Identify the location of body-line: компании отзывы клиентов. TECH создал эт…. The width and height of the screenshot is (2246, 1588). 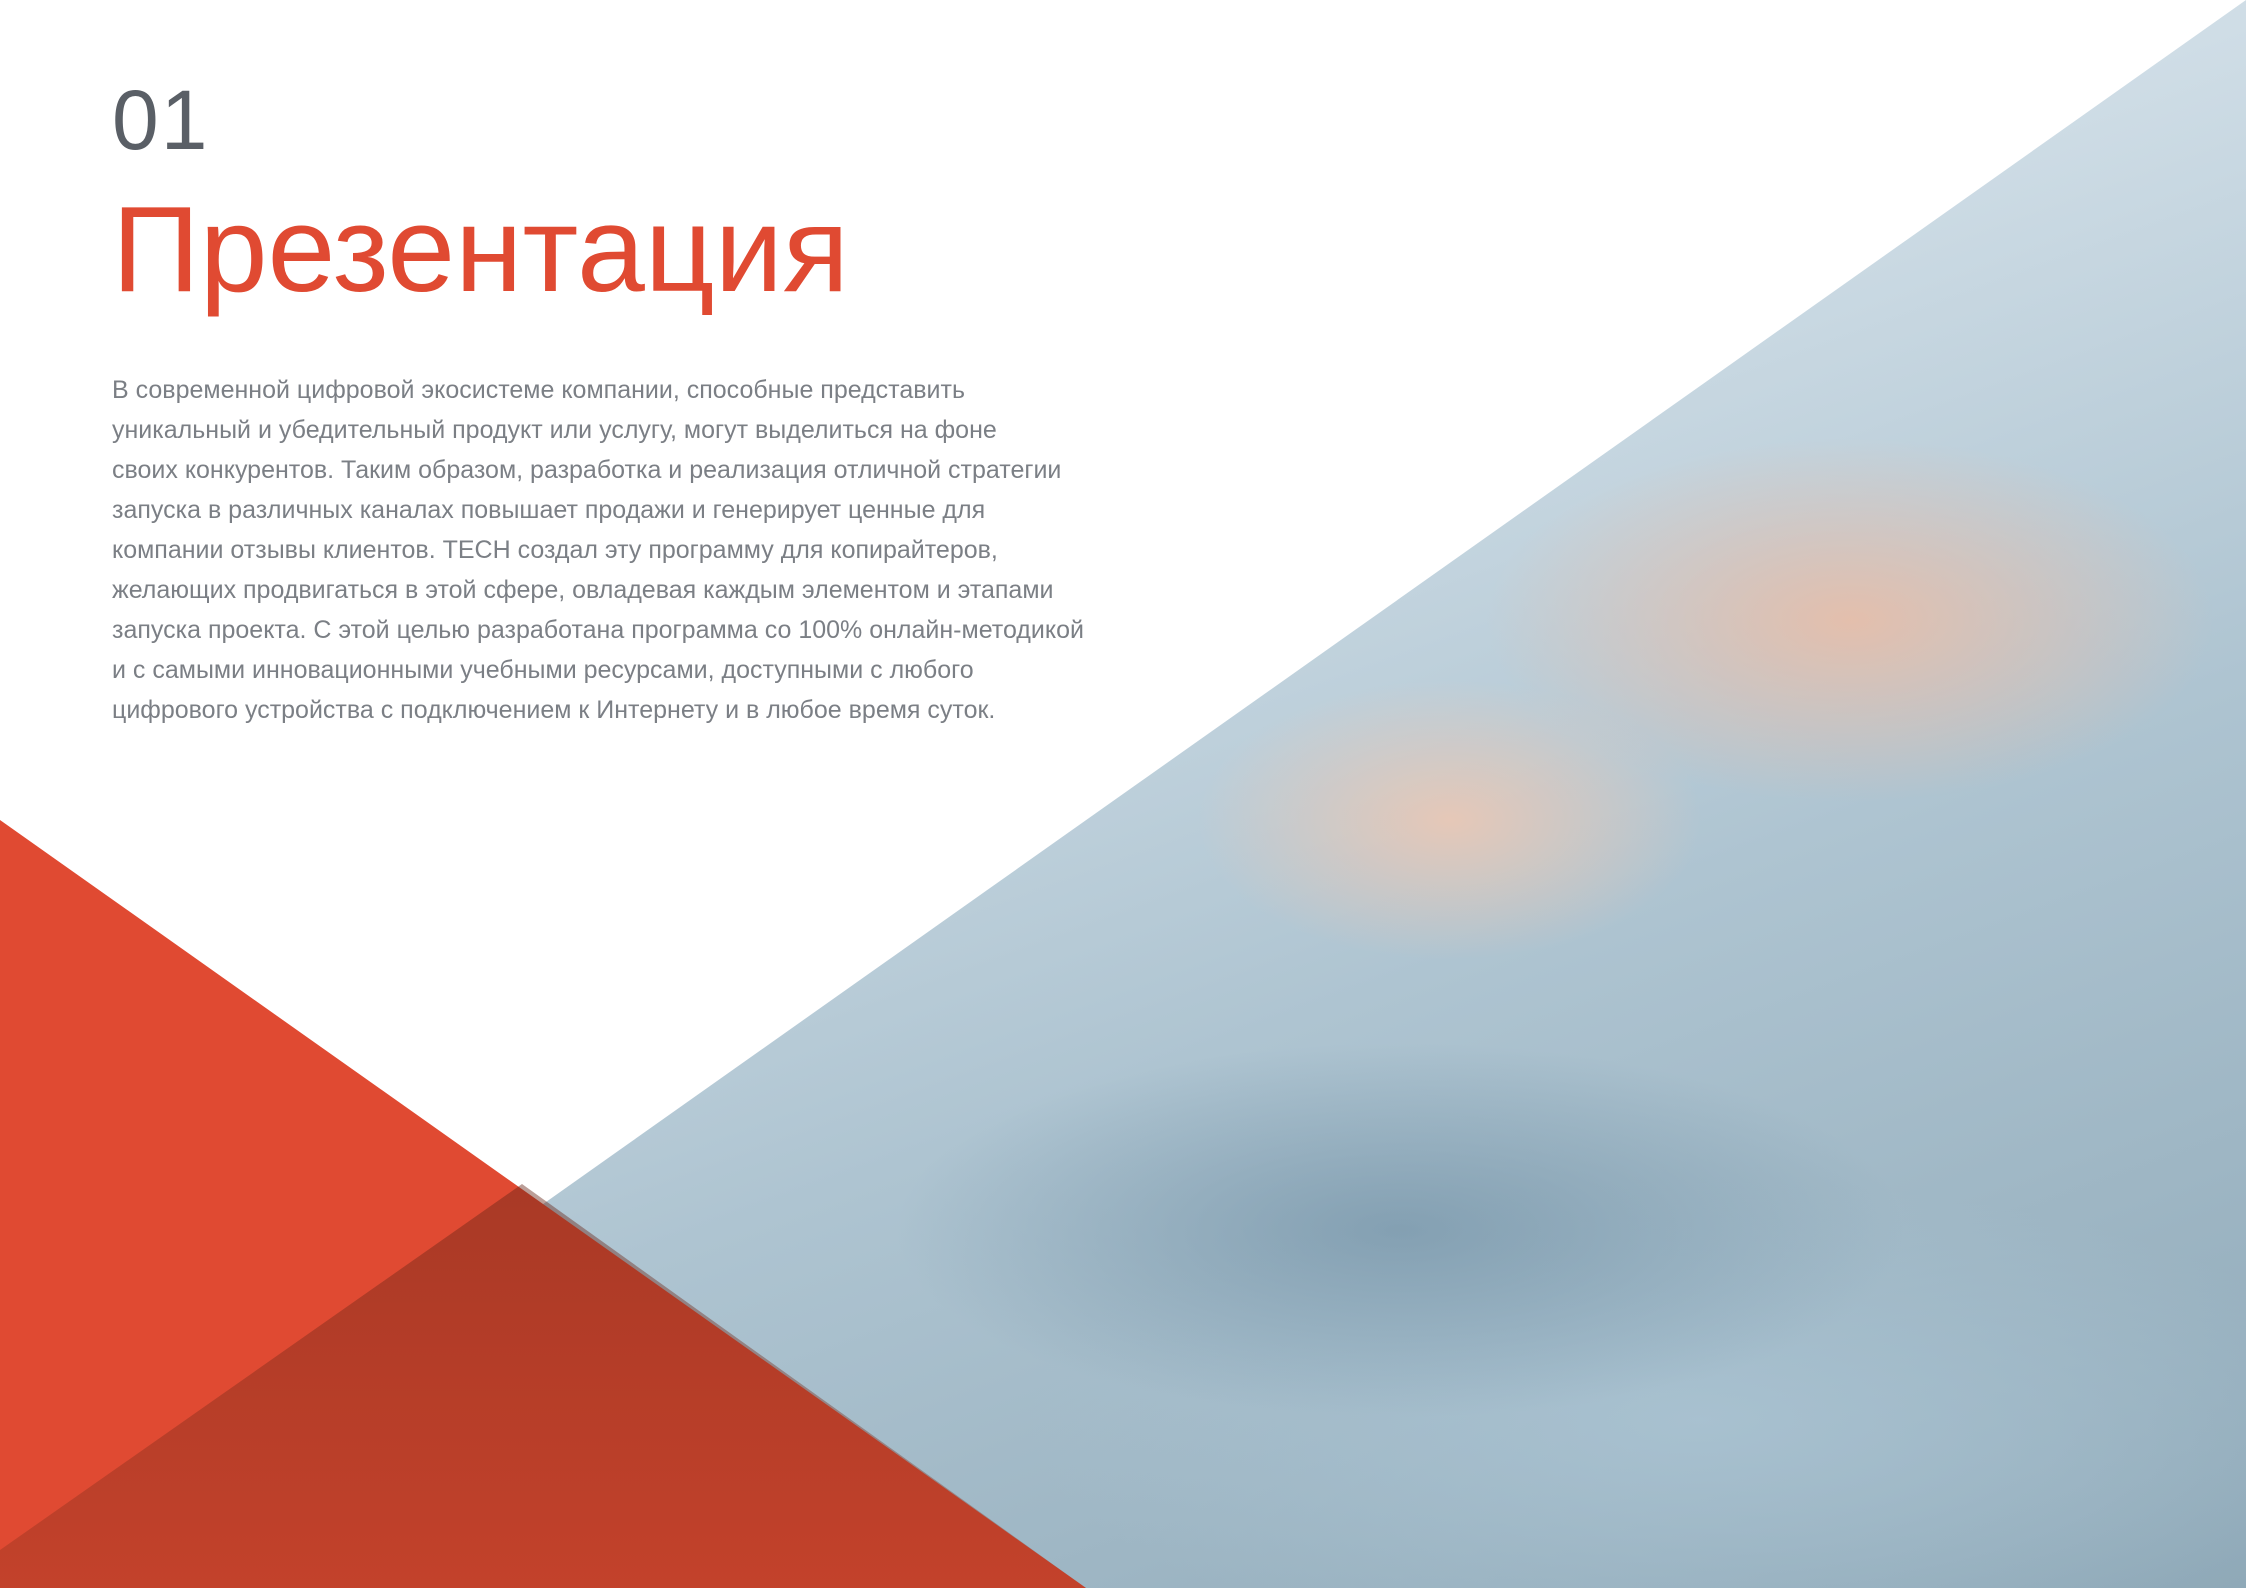
(555, 550).